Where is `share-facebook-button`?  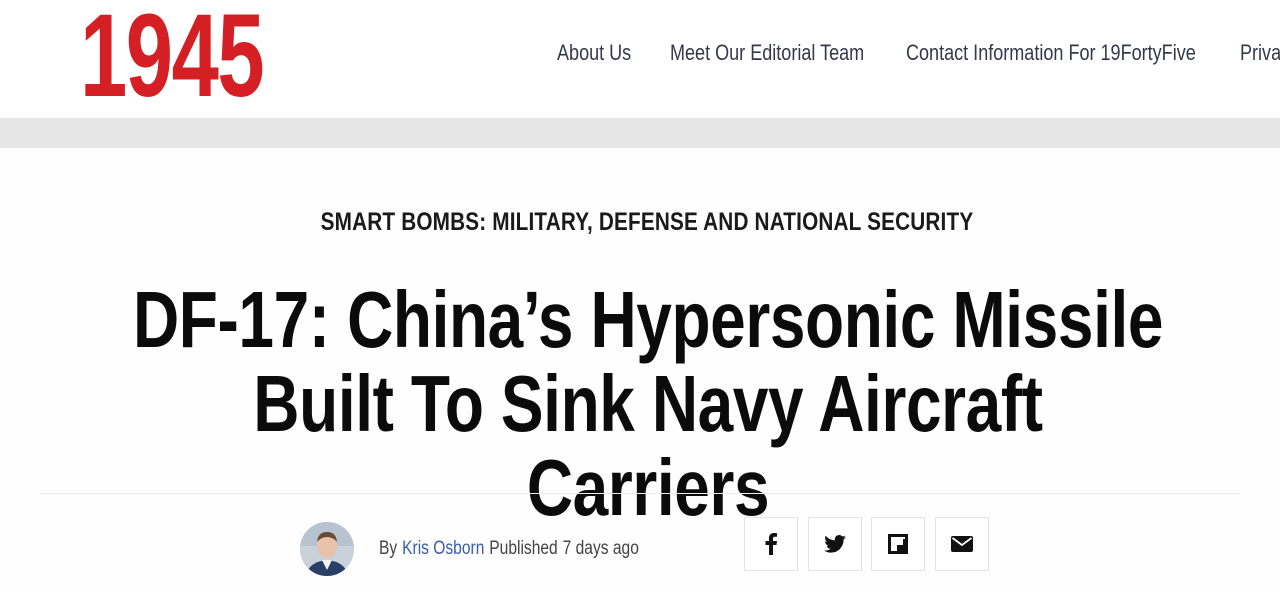
share-facebook-button is located at coordinates (771, 544).